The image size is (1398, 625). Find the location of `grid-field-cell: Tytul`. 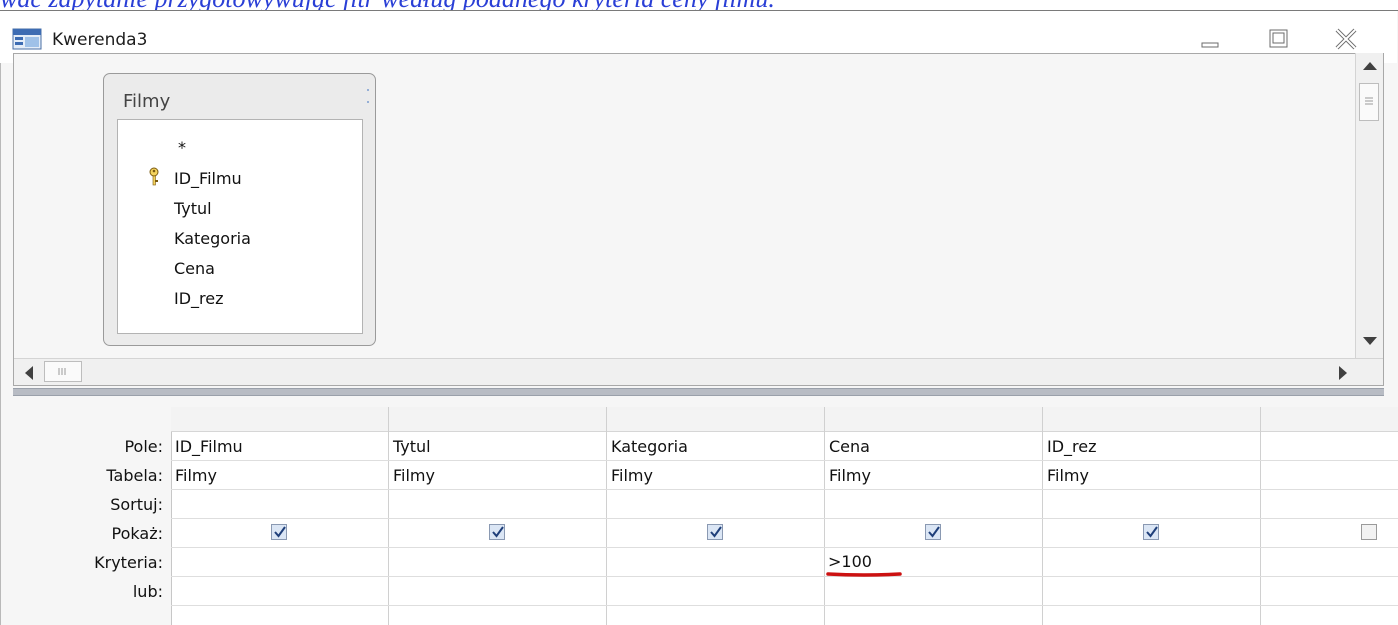

grid-field-cell: Tytul is located at coordinates (412, 446).